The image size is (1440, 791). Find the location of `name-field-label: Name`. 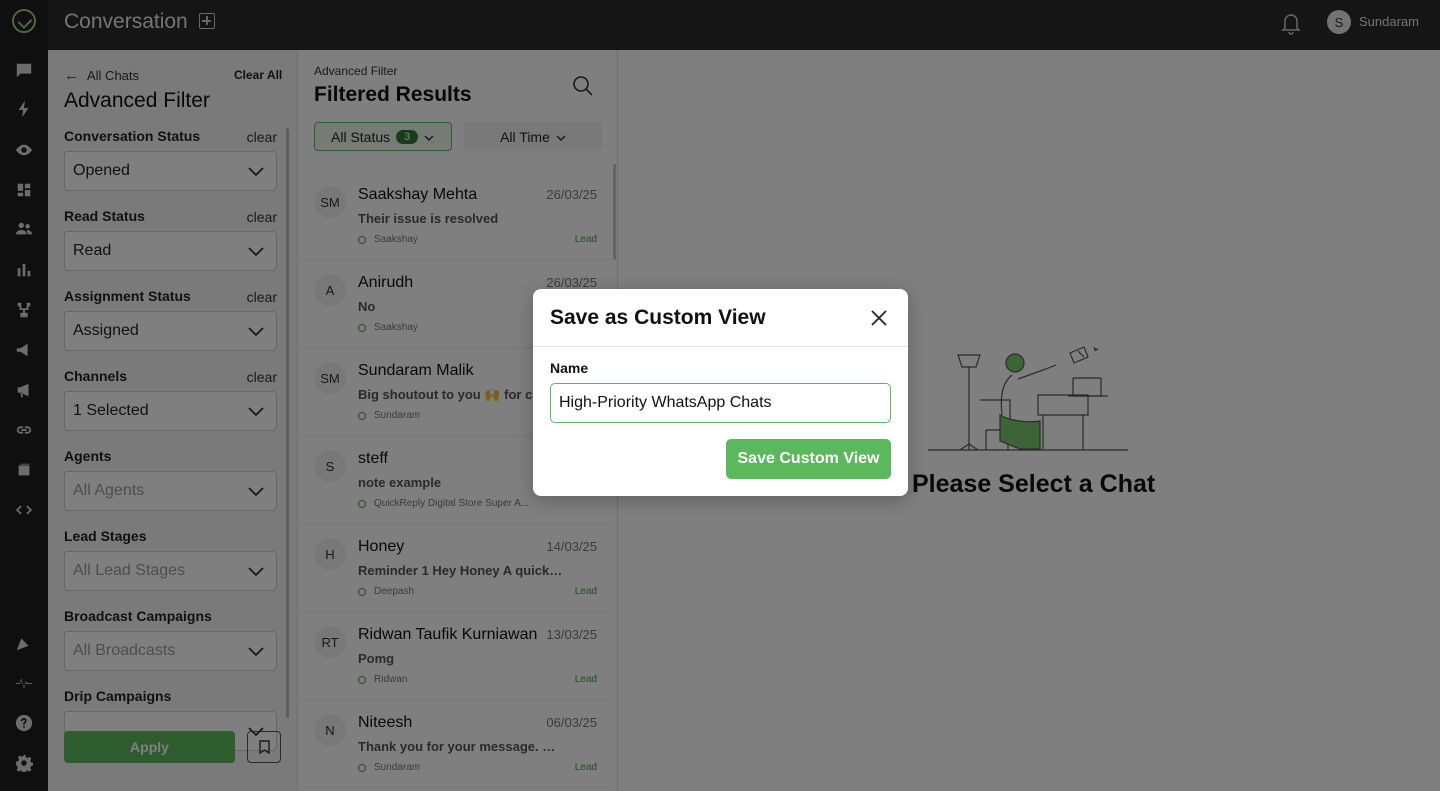

name-field-label: Name is located at coordinates (569, 368).